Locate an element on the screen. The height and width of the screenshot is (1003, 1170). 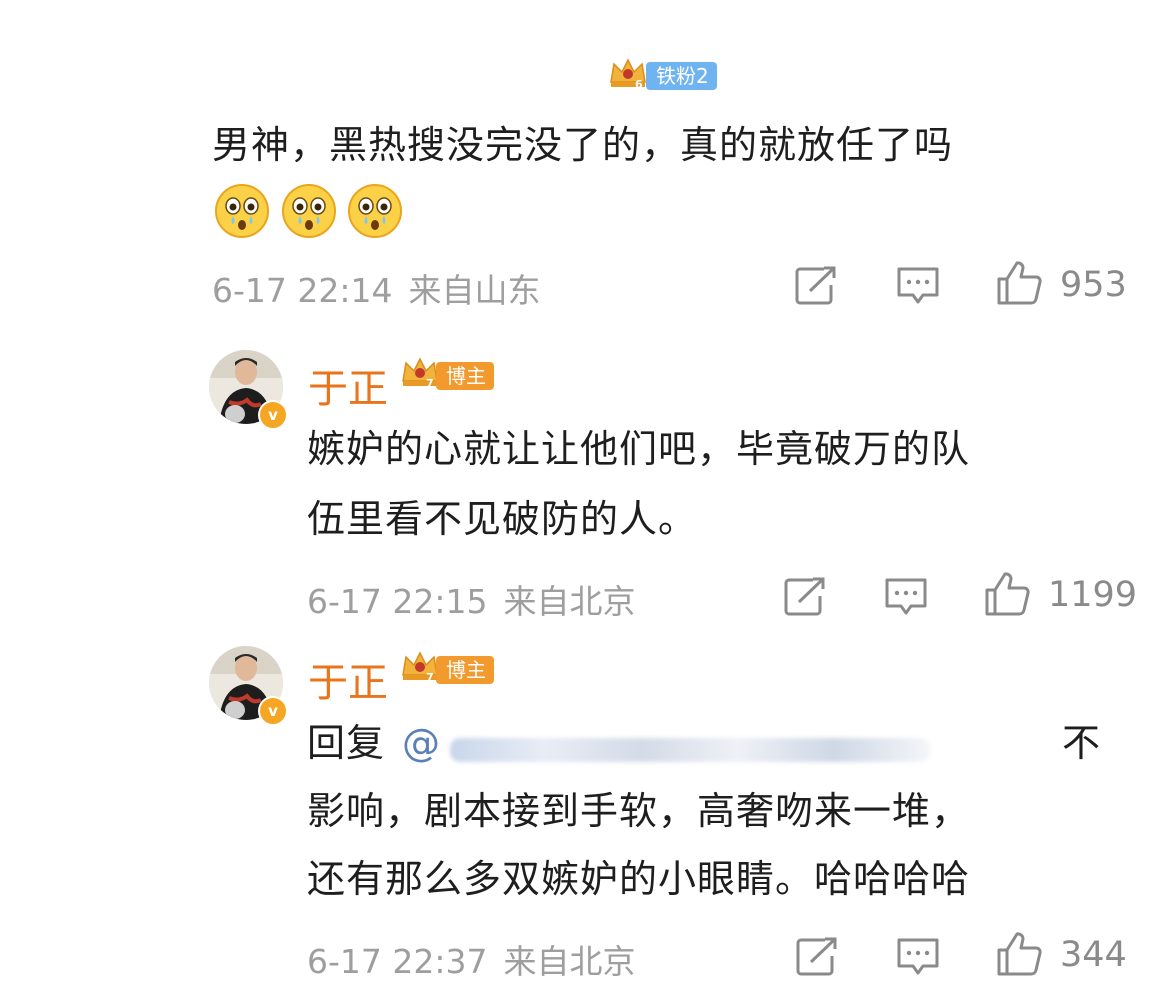
comment-text-line-1-tail: 不 is located at coordinates (1082, 743).